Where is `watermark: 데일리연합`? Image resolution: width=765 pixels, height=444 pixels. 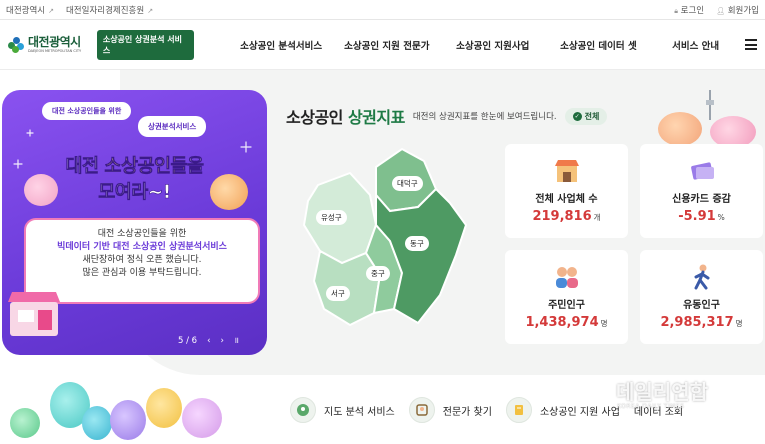 watermark: 데일리연합 is located at coordinates (649, 390).